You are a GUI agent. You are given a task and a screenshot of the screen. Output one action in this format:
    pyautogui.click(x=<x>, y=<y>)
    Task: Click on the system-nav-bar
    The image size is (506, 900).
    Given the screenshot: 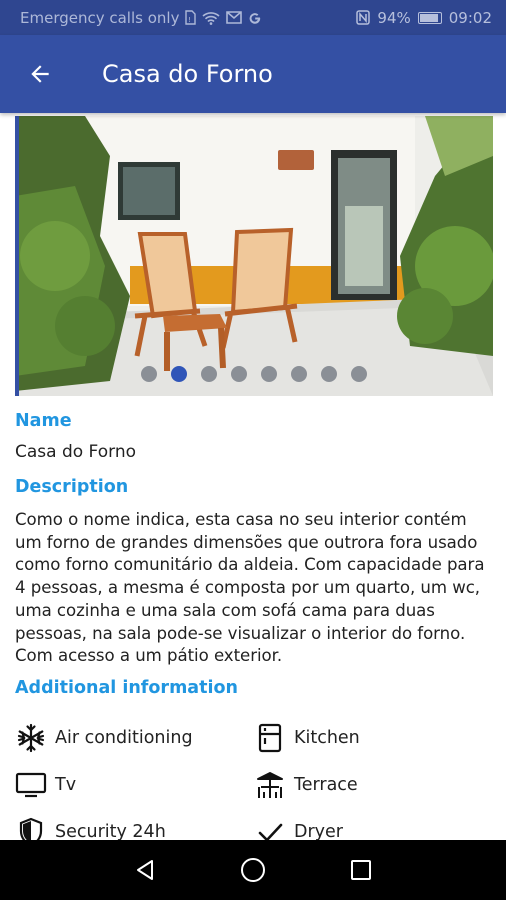 What is the action you would take?
    pyautogui.click(x=253, y=870)
    